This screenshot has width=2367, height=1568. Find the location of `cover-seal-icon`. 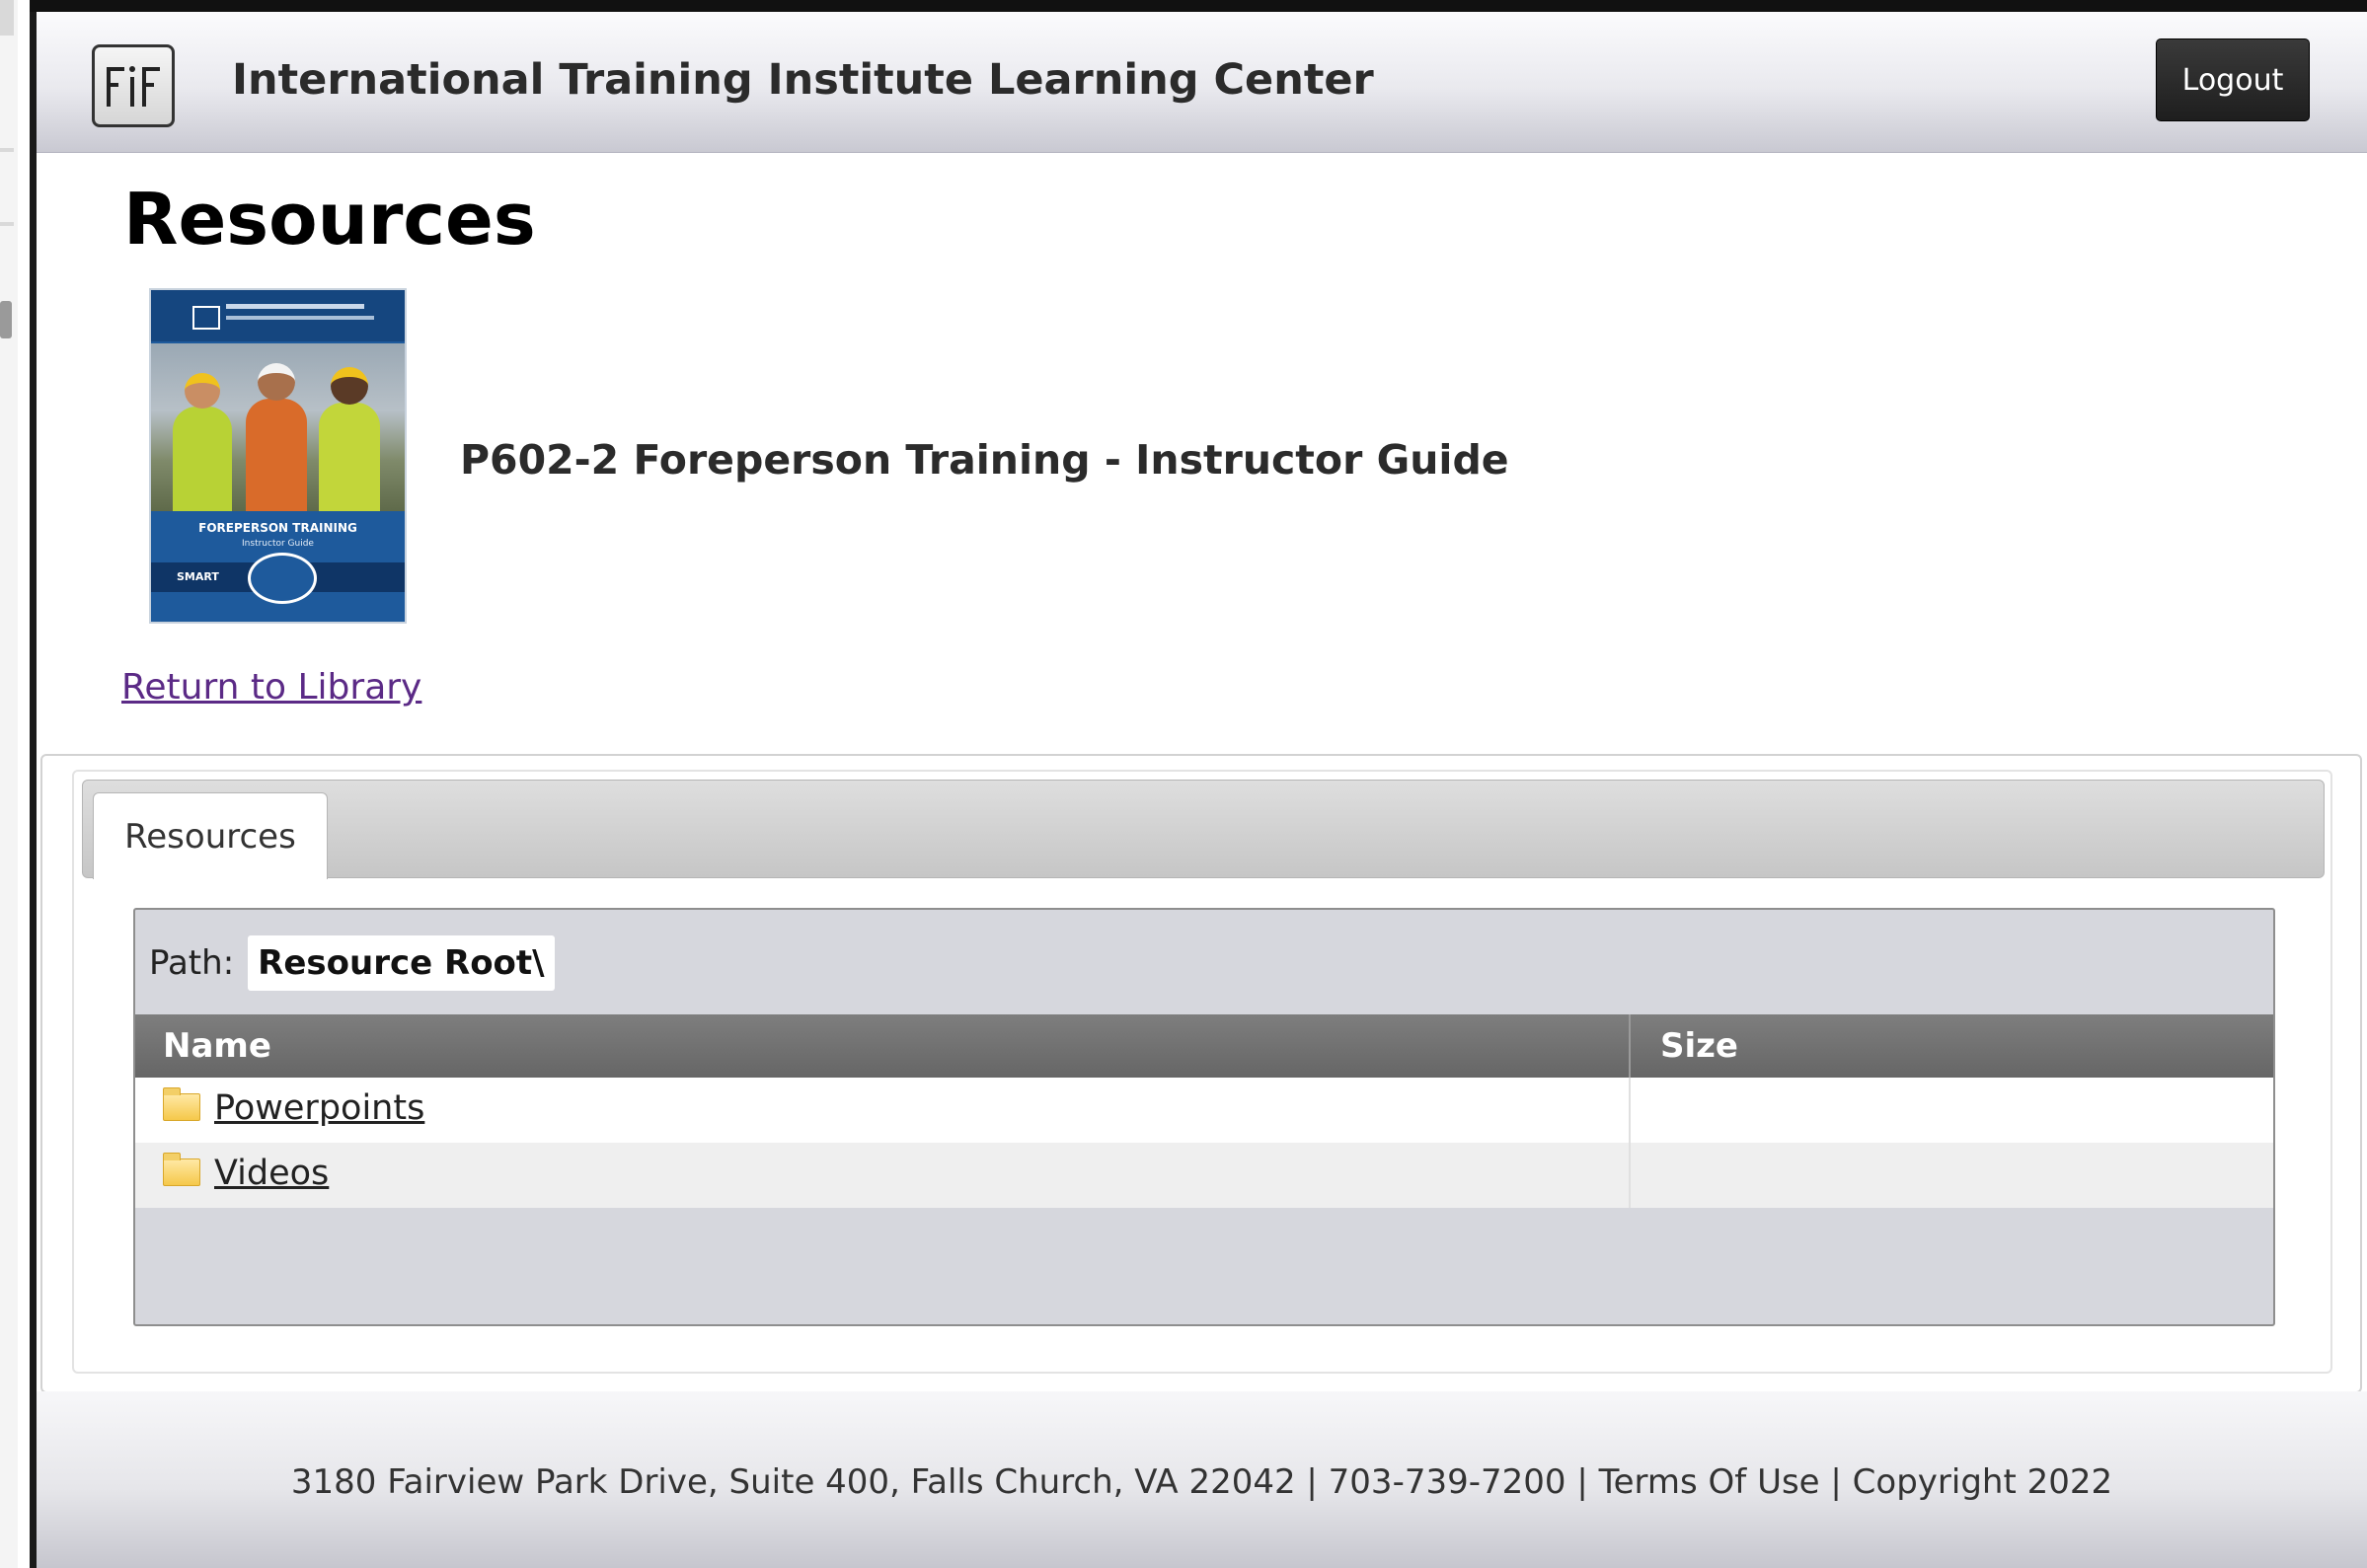

cover-seal-icon is located at coordinates (282, 578).